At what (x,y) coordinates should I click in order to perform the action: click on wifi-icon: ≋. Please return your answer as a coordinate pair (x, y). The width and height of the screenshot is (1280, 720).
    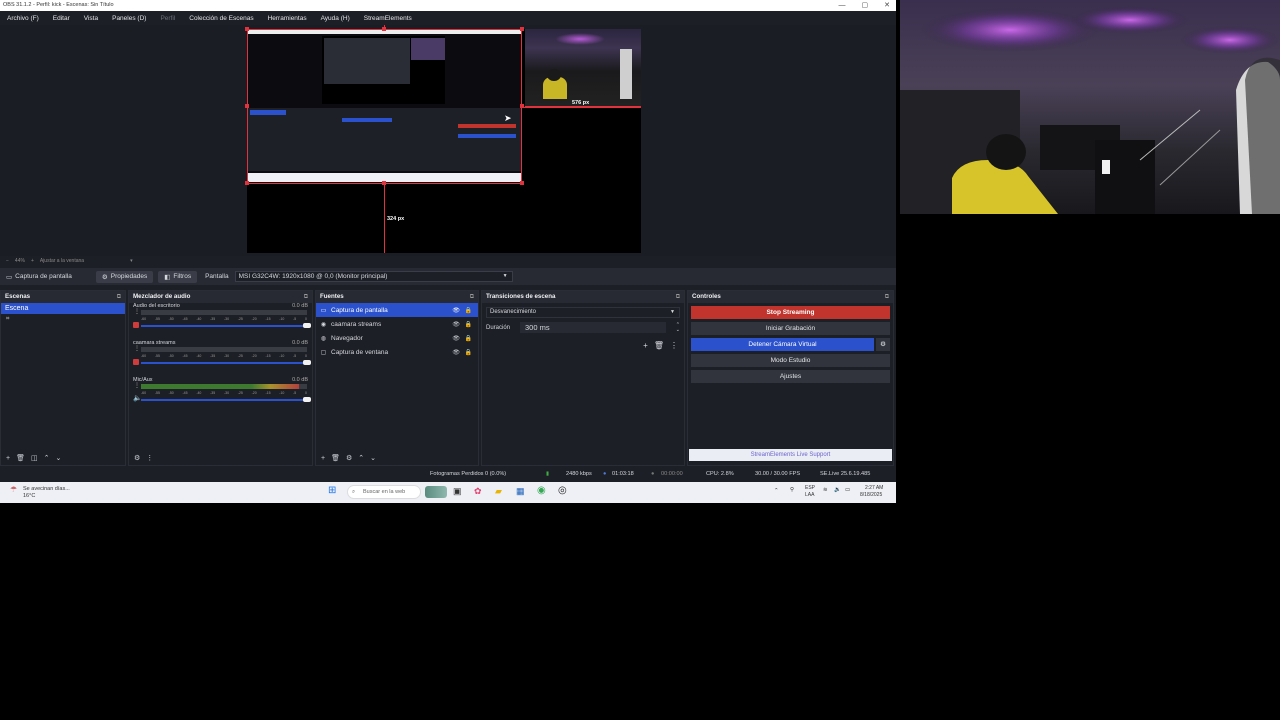
    Looking at the image, I should click on (825, 490).